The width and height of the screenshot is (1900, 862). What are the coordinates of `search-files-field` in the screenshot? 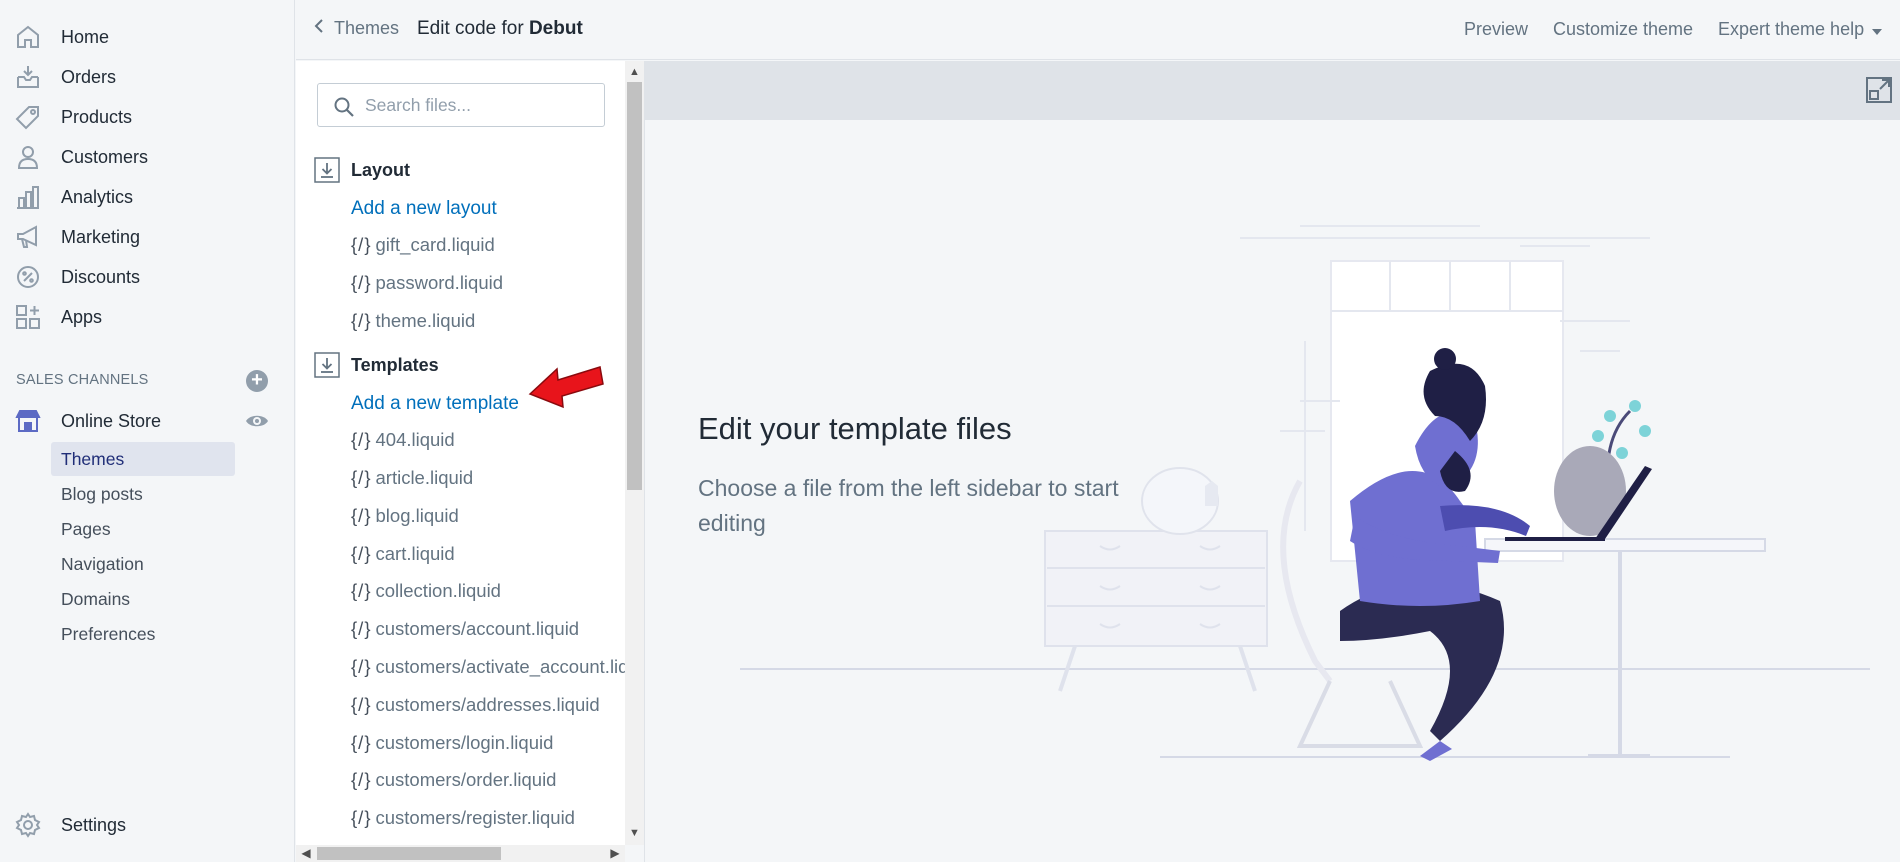 It's located at (461, 105).